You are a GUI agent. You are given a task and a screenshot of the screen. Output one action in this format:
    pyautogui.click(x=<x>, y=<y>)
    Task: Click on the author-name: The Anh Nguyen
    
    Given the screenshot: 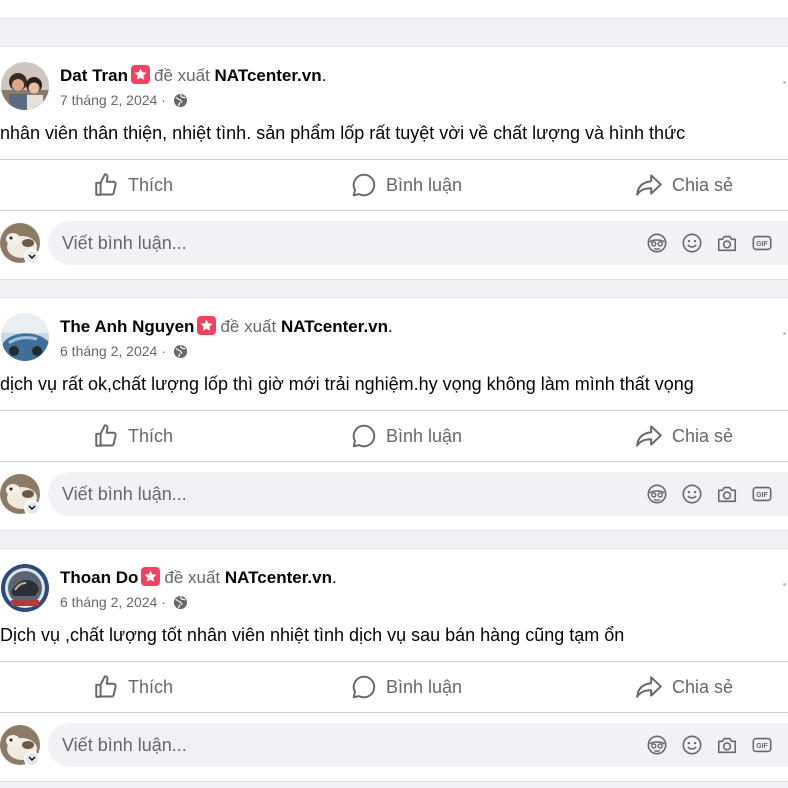 What is the action you would take?
    pyautogui.click(x=127, y=326)
    